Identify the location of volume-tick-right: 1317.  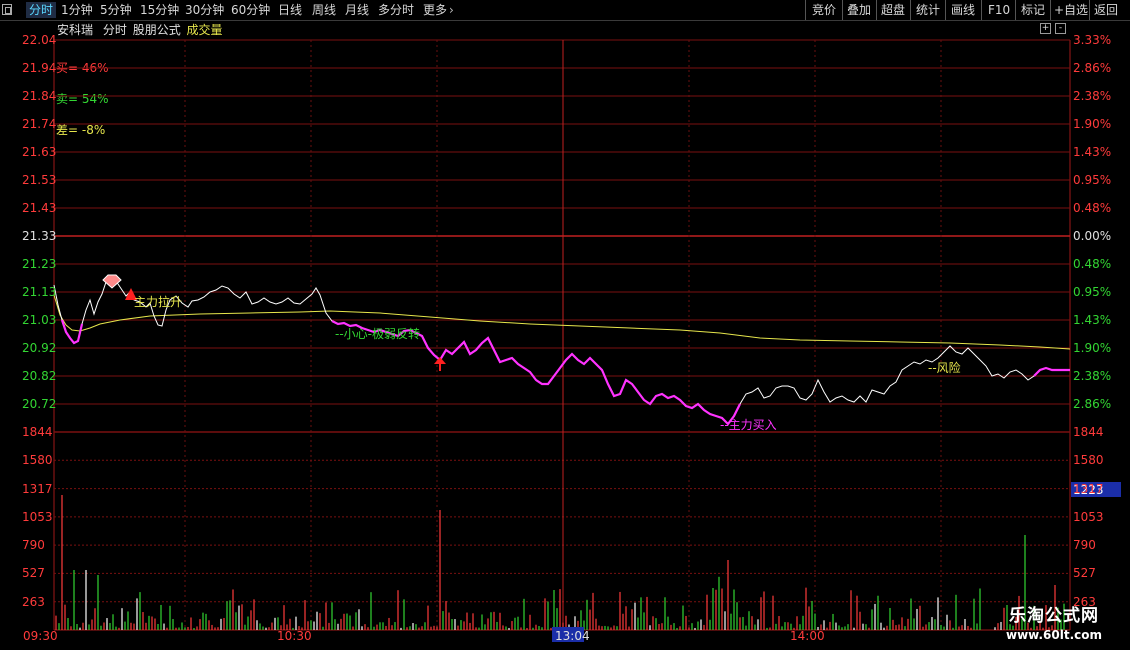
(1088, 488).